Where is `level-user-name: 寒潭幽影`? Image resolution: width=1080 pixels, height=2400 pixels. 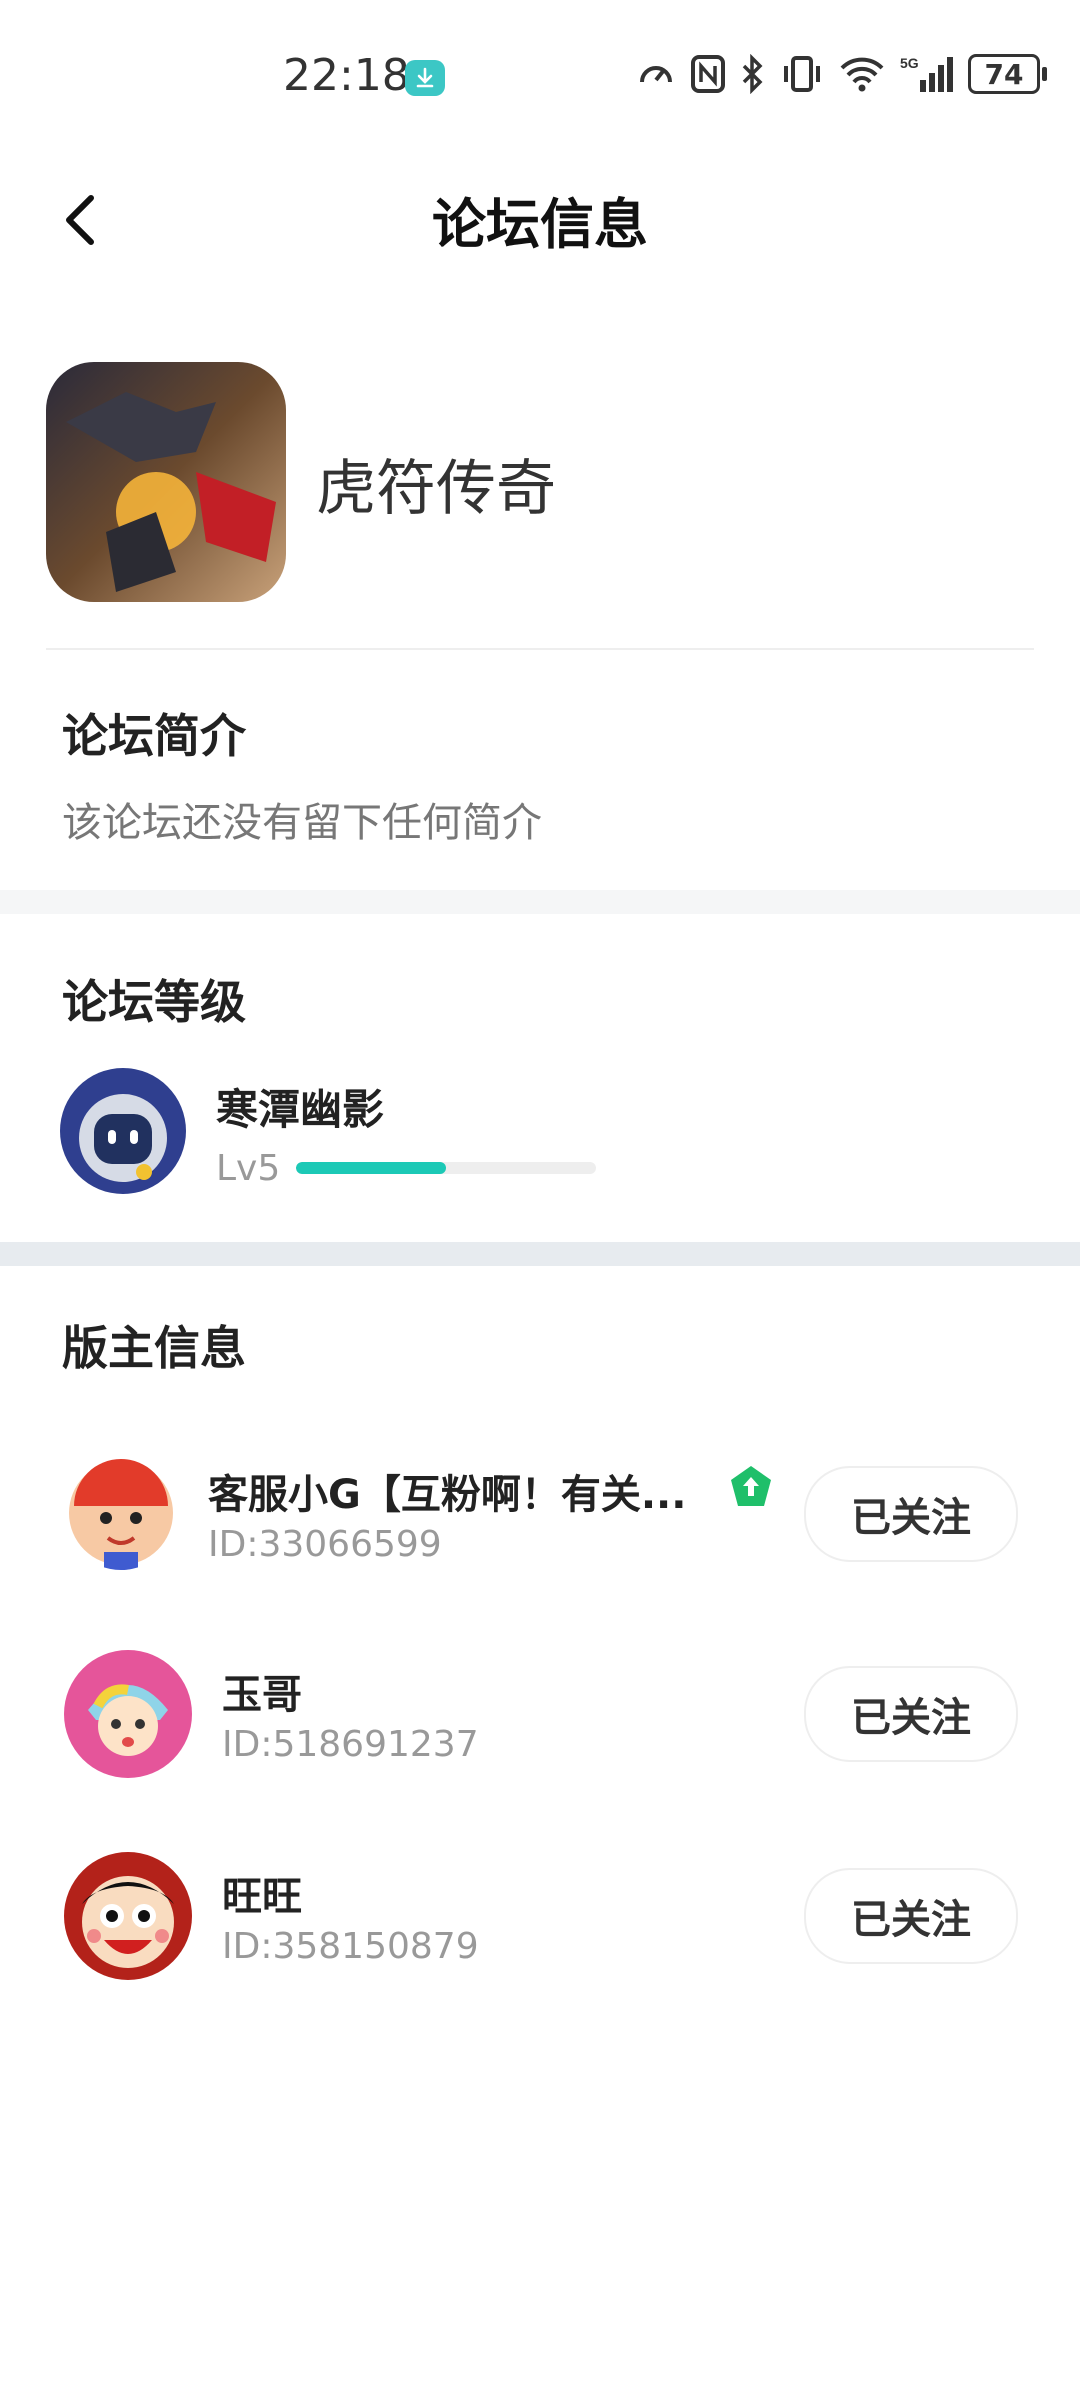
level-user-name: 寒潭幽影 is located at coordinates (300, 1109).